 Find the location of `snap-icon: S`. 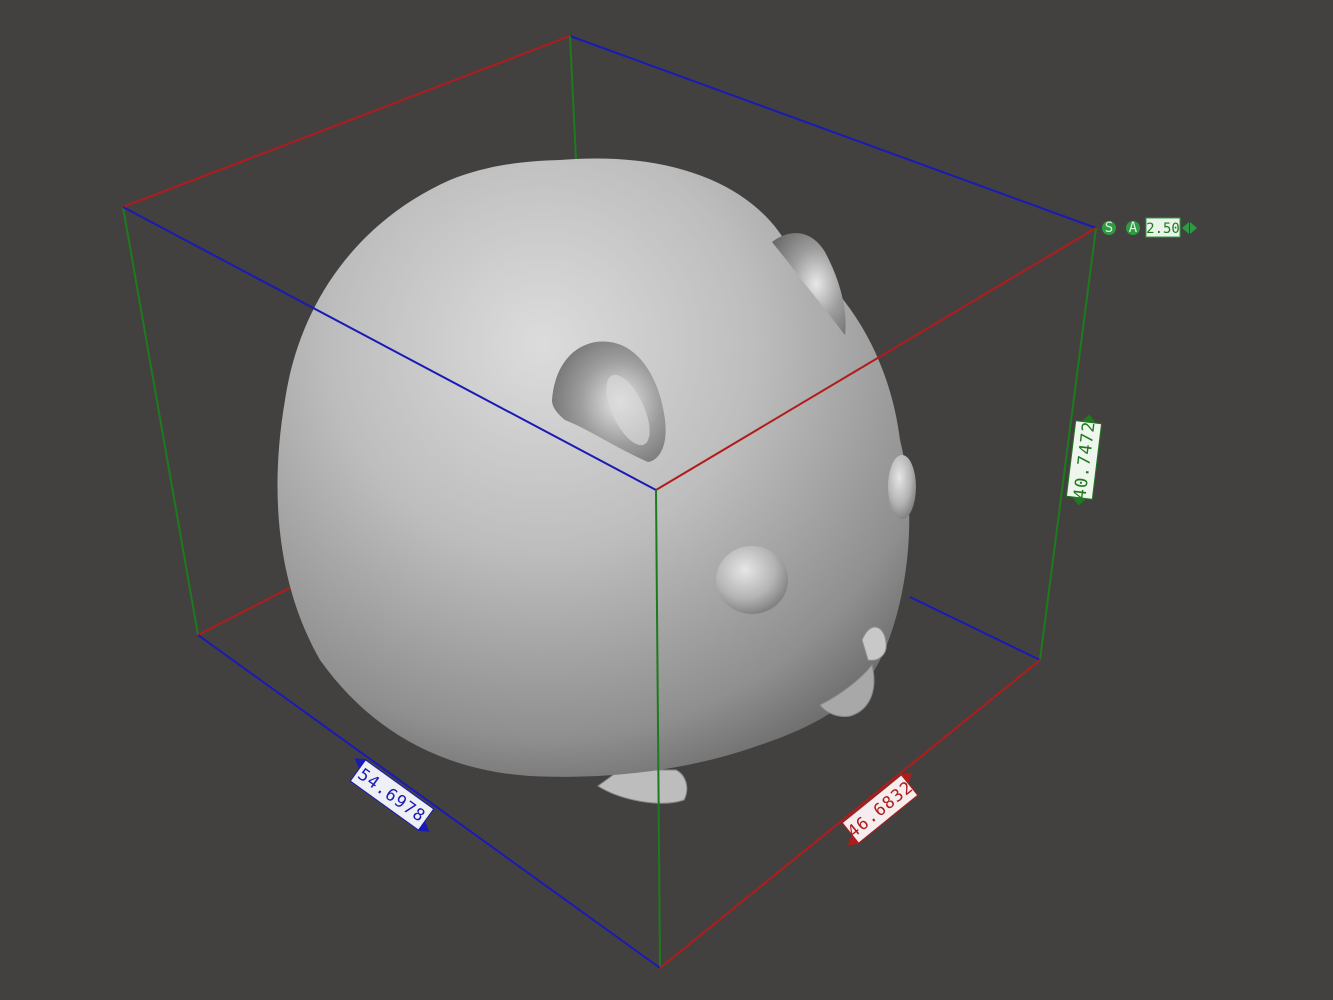

snap-icon: S is located at coordinates (1109, 228).